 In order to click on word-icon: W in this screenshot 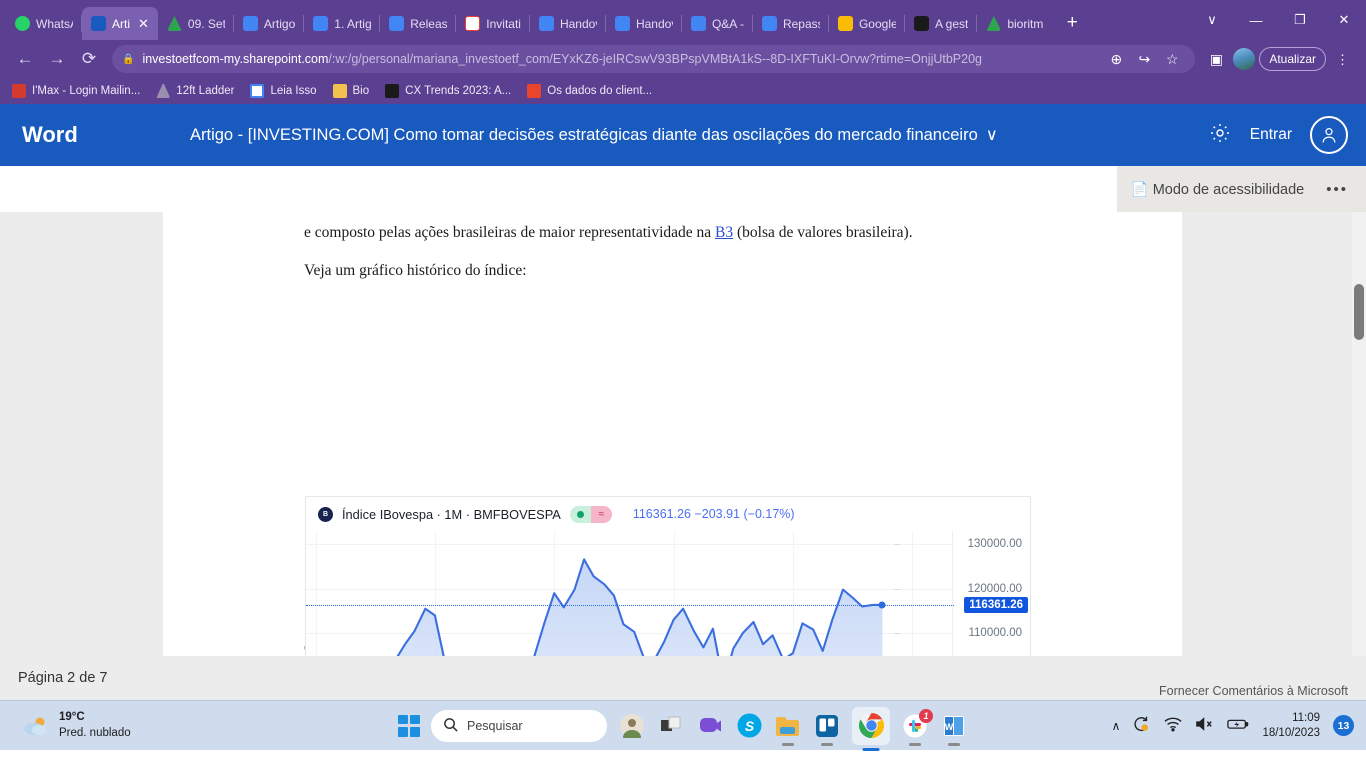, I will do `click(954, 729)`.